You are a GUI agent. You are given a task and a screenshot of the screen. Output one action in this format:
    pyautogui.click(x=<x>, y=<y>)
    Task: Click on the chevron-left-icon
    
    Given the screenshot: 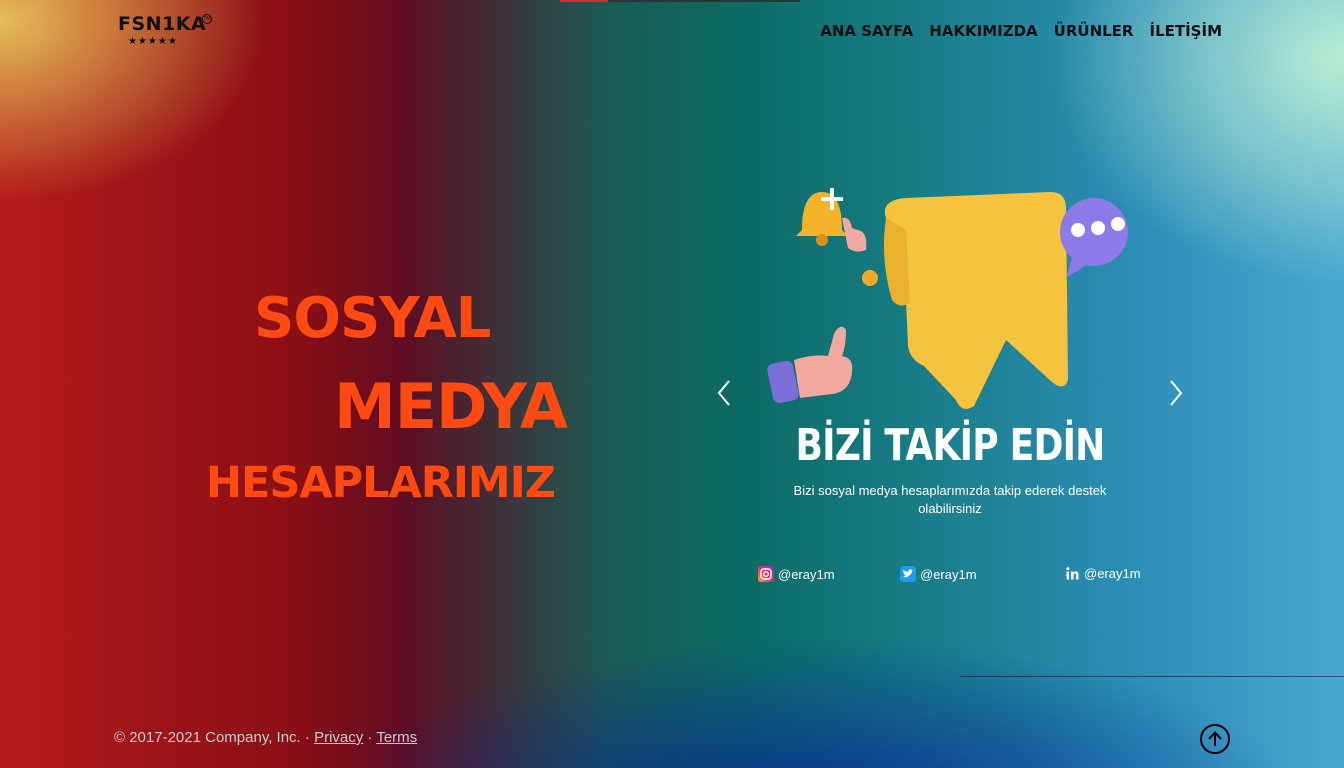 What is the action you would take?
    pyautogui.click(x=723, y=393)
    